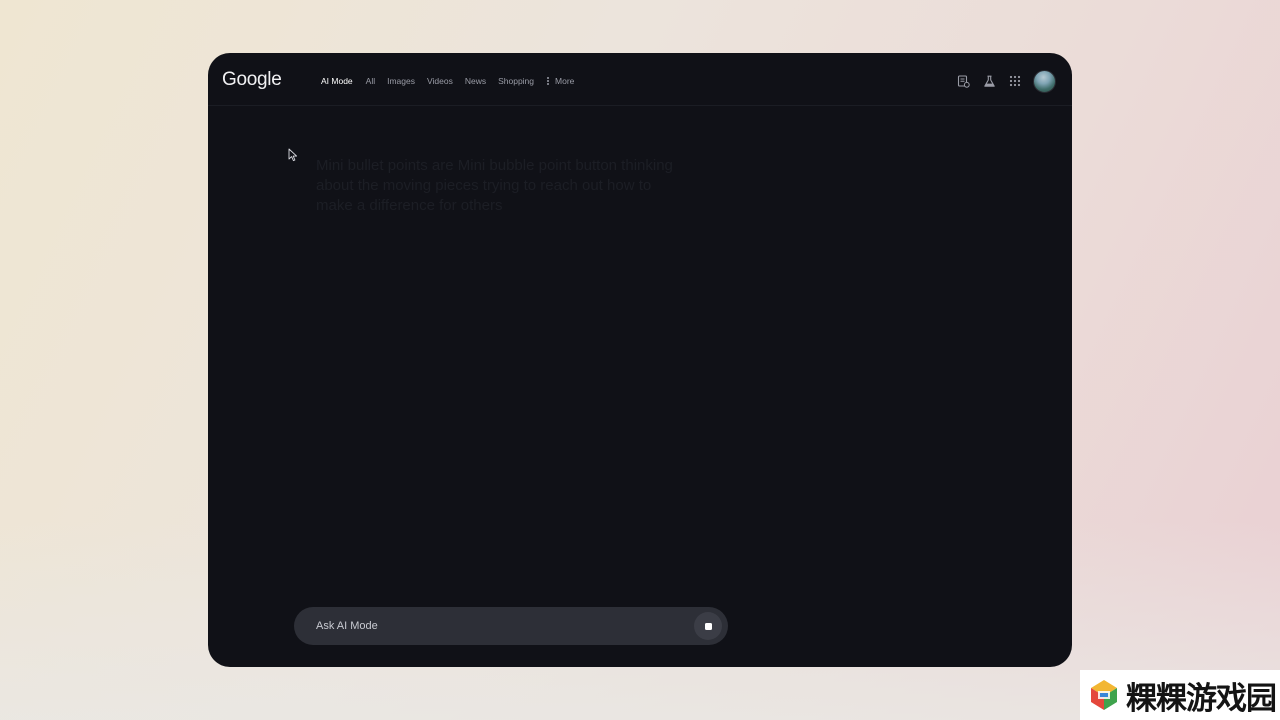  I want to click on watermark-emblem-icon, so click(1104, 695).